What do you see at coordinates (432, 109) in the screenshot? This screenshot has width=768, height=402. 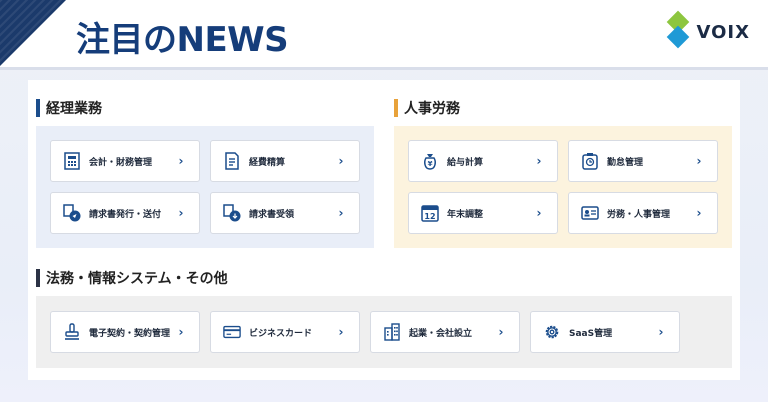 I see `section-title-hr-text: 人事労務` at bounding box center [432, 109].